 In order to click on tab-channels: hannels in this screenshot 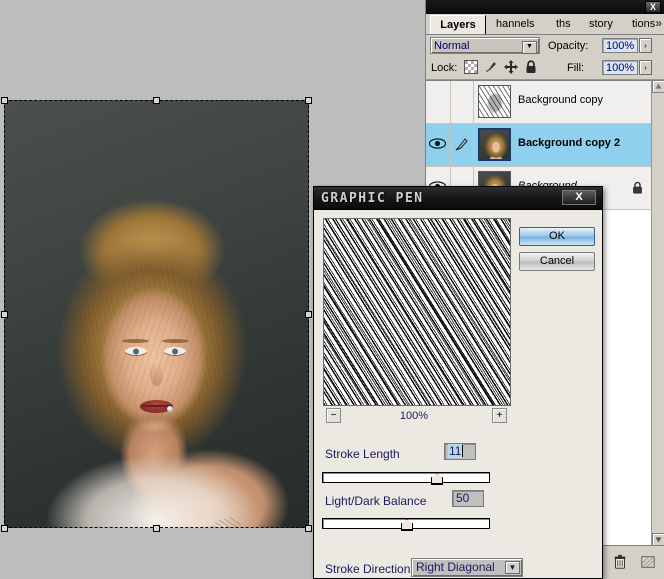, I will do `click(515, 24)`.